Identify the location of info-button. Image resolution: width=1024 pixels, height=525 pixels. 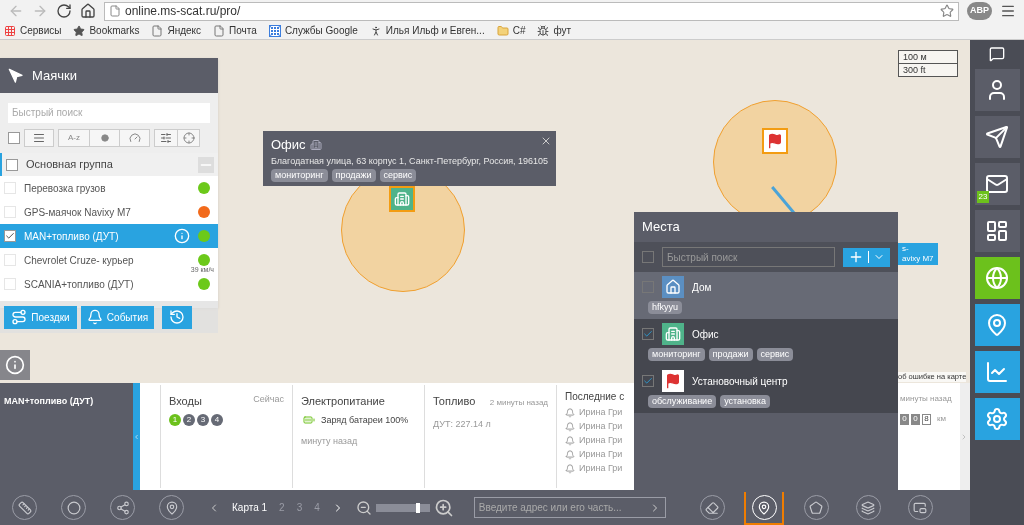
(15, 365).